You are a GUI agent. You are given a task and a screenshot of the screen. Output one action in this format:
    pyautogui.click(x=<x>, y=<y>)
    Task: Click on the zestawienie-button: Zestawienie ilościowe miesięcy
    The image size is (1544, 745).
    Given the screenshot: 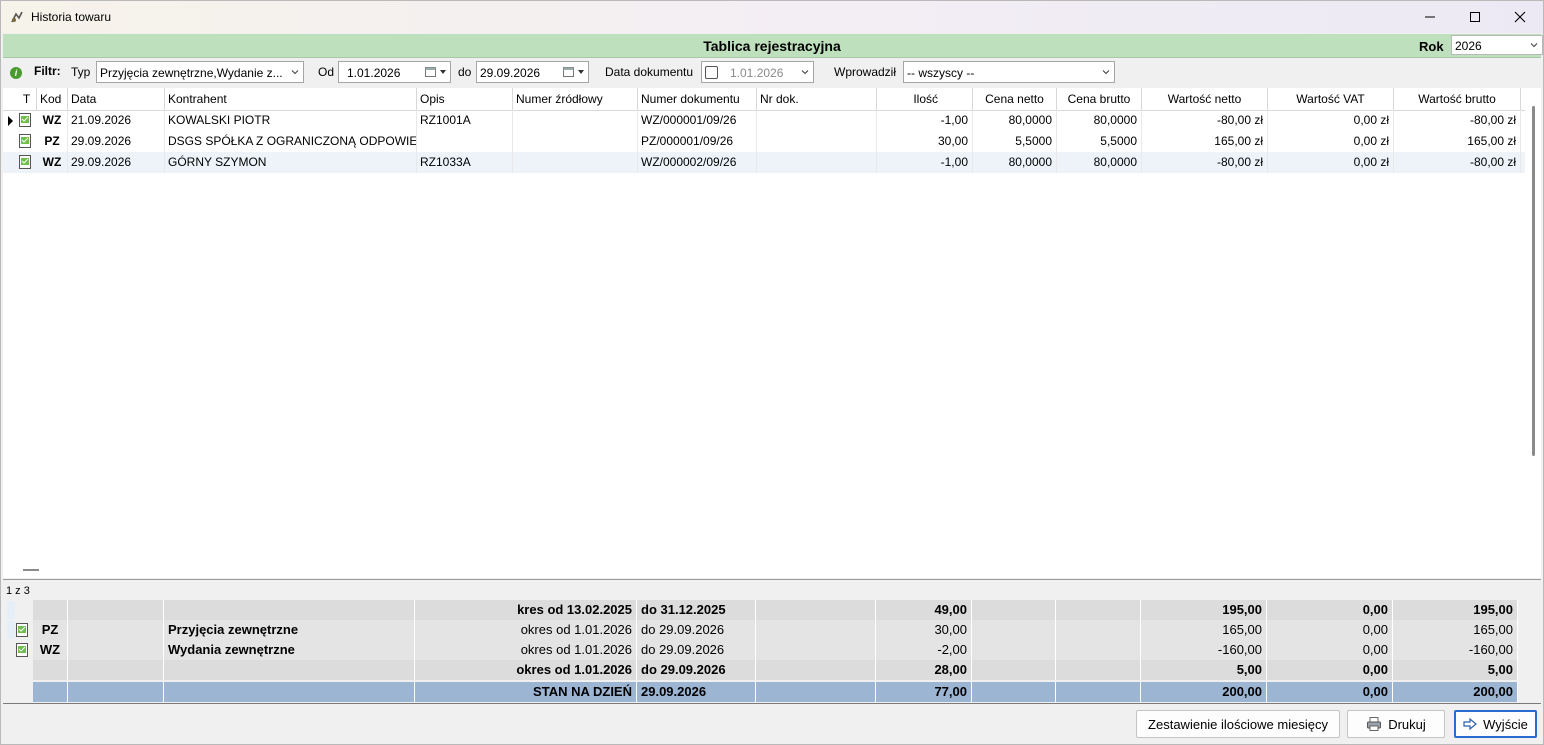 What is the action you would take?
    pyautogui.click(x=1238, y=724)
    